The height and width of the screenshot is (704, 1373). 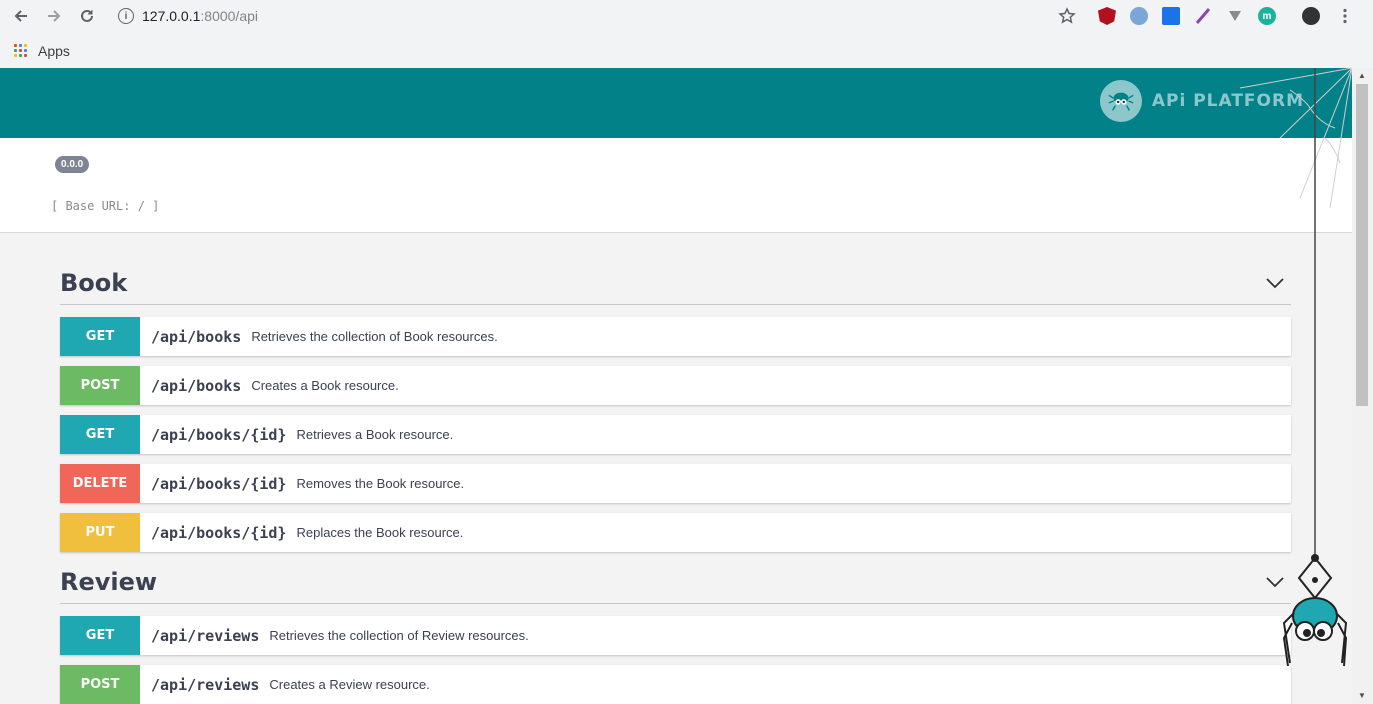 I want to click on forward-icon, so click(x=54, y=16).